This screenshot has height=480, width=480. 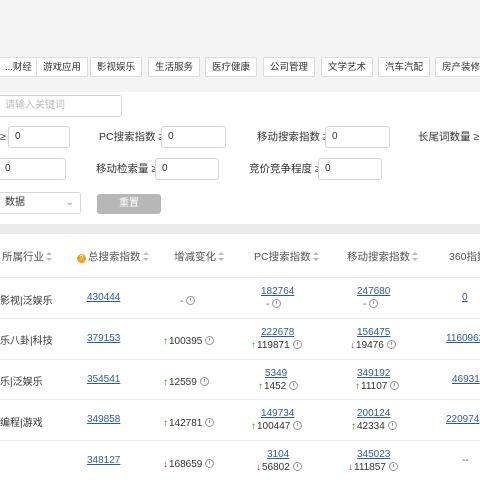 What do you see at coordinates (103, 419) in the screenshot?
I see `row-4-total: 349858` at bounding box center [103, 419].